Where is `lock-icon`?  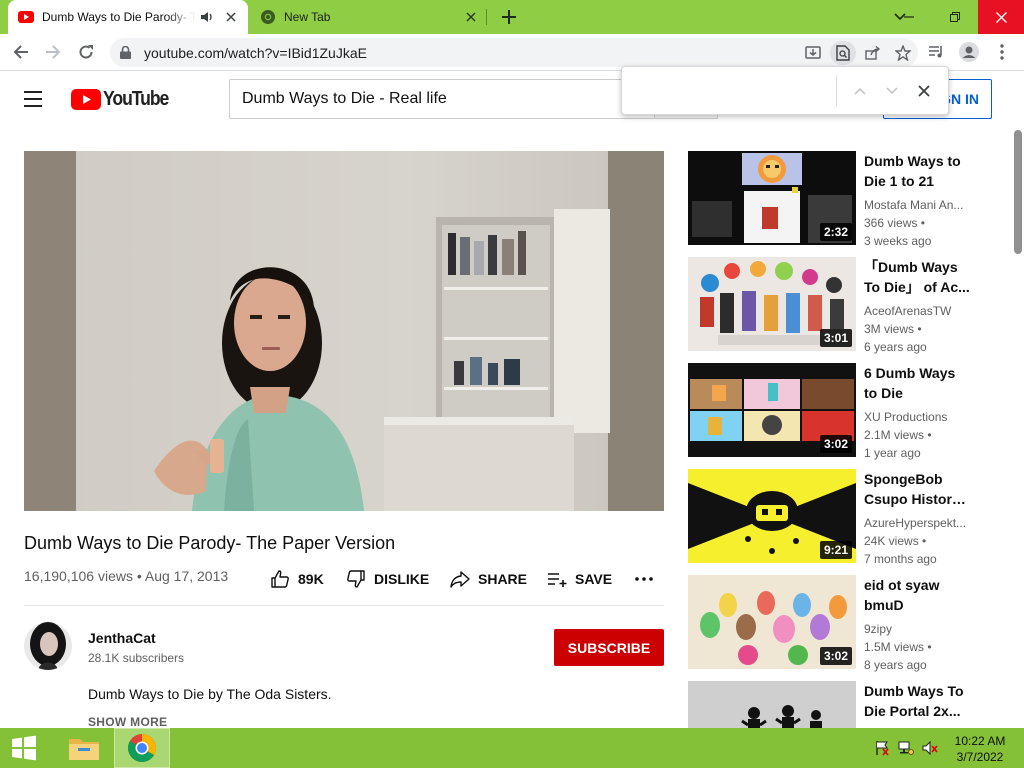
lock-icon is located at coordinates (127, 53).